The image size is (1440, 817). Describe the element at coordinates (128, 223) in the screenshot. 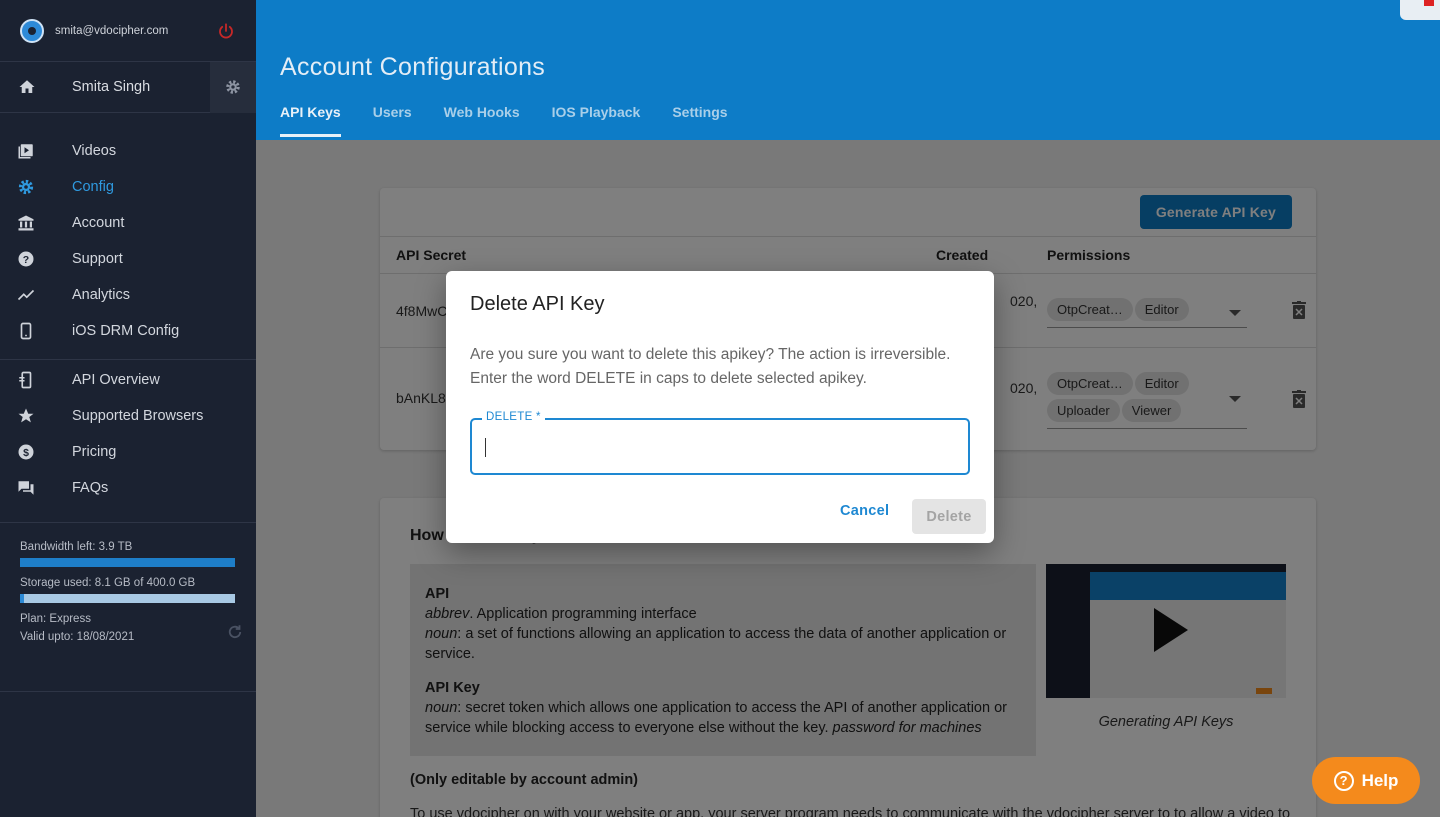

I see `sidebar-item-account: Account` at that location.